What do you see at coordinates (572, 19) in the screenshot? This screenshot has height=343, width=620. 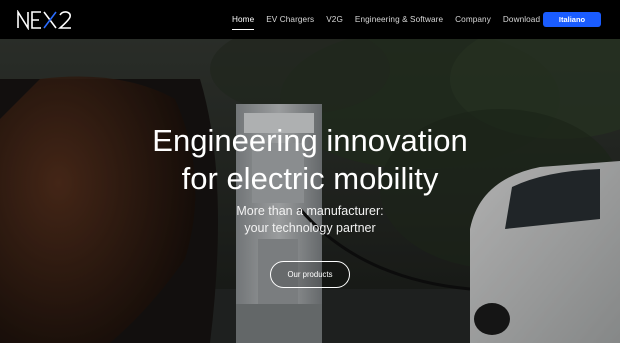 I see `language-button: Italiano` at bounding box center [572, 19].